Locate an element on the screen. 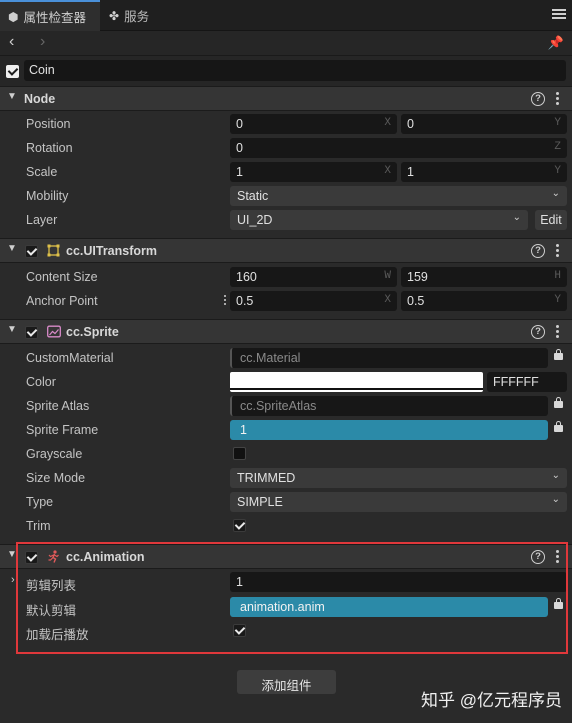 This screenshot has width=572, height=723. color-hex-input: FFFFFF is located at coordinates (527, 382).